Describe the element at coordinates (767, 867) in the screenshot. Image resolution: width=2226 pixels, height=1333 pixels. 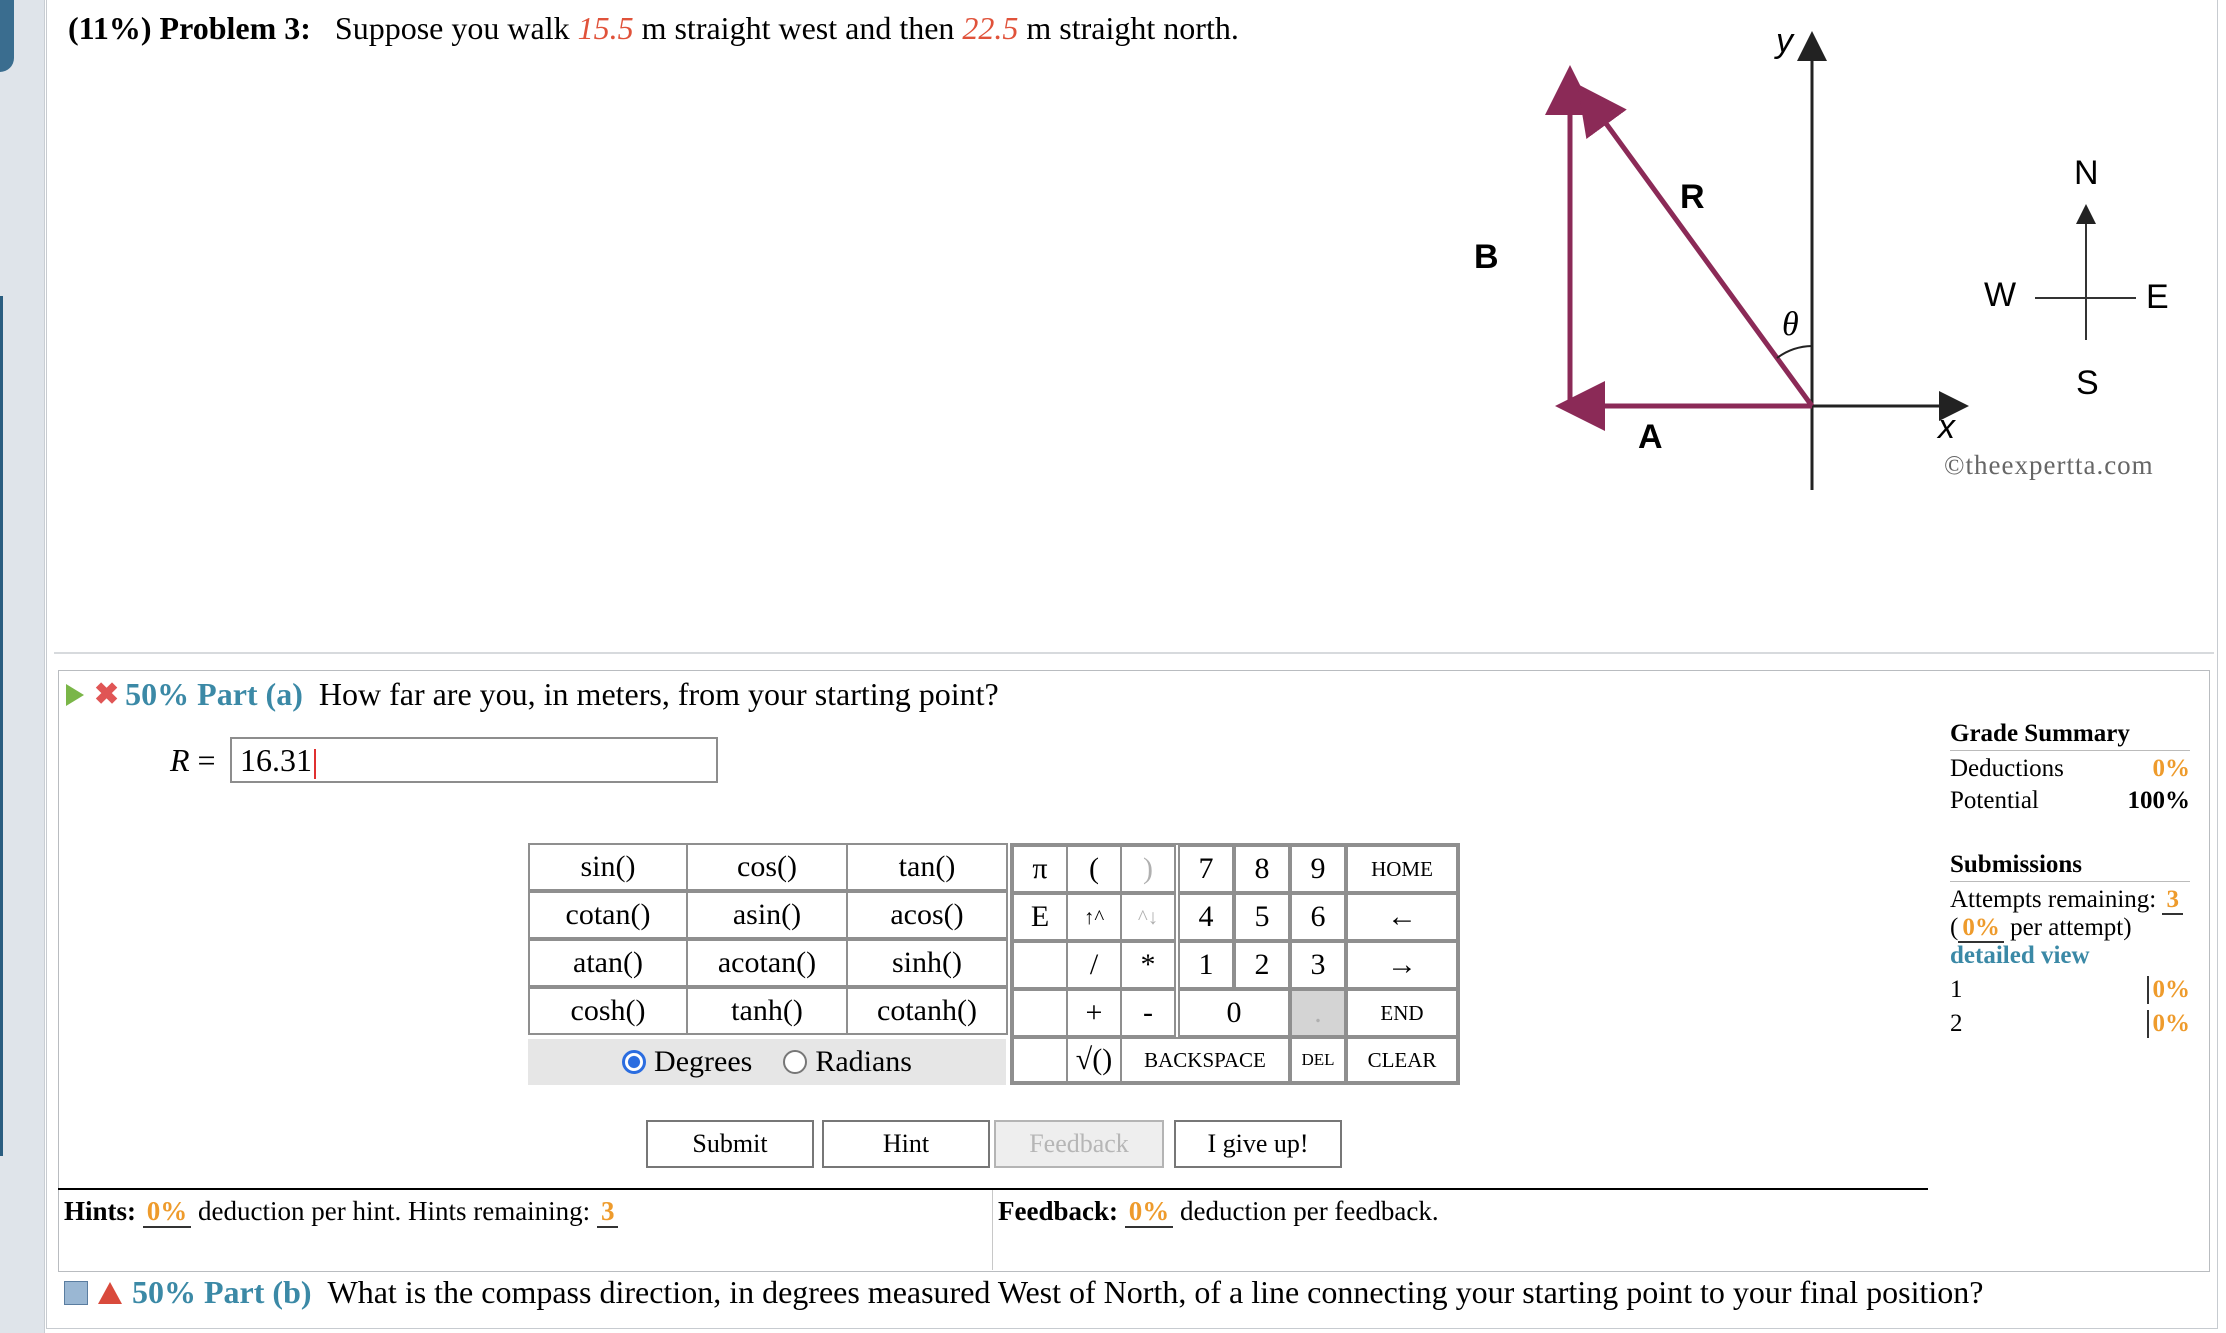
I see `key-cos: cos()` at that location.